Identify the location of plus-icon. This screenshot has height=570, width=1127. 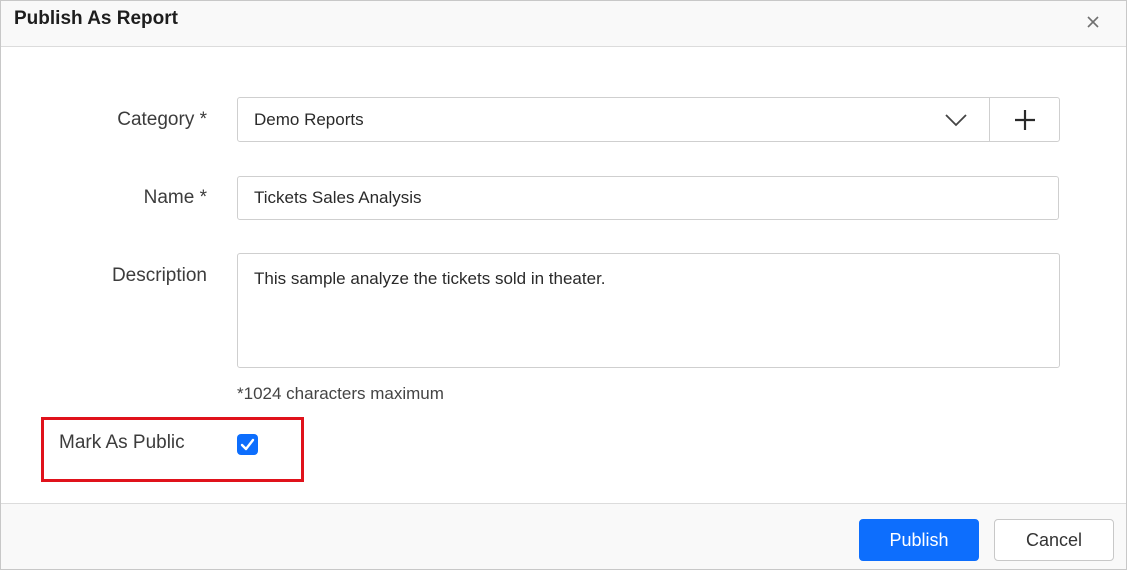
(1025, 120).